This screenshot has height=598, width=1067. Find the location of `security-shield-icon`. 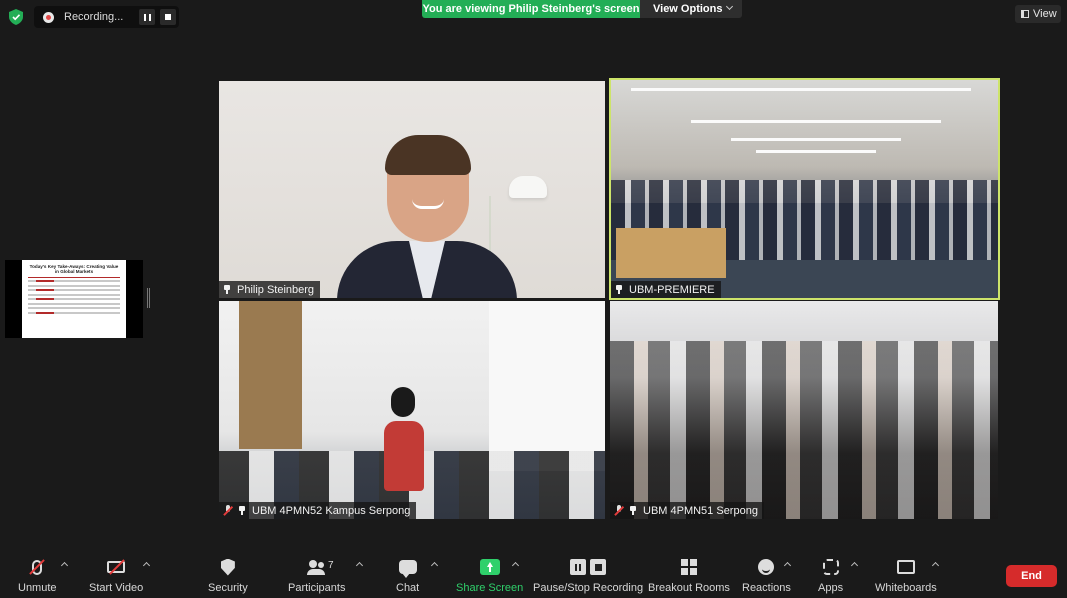

security-shield-icon is located at coordinates (227, 567).